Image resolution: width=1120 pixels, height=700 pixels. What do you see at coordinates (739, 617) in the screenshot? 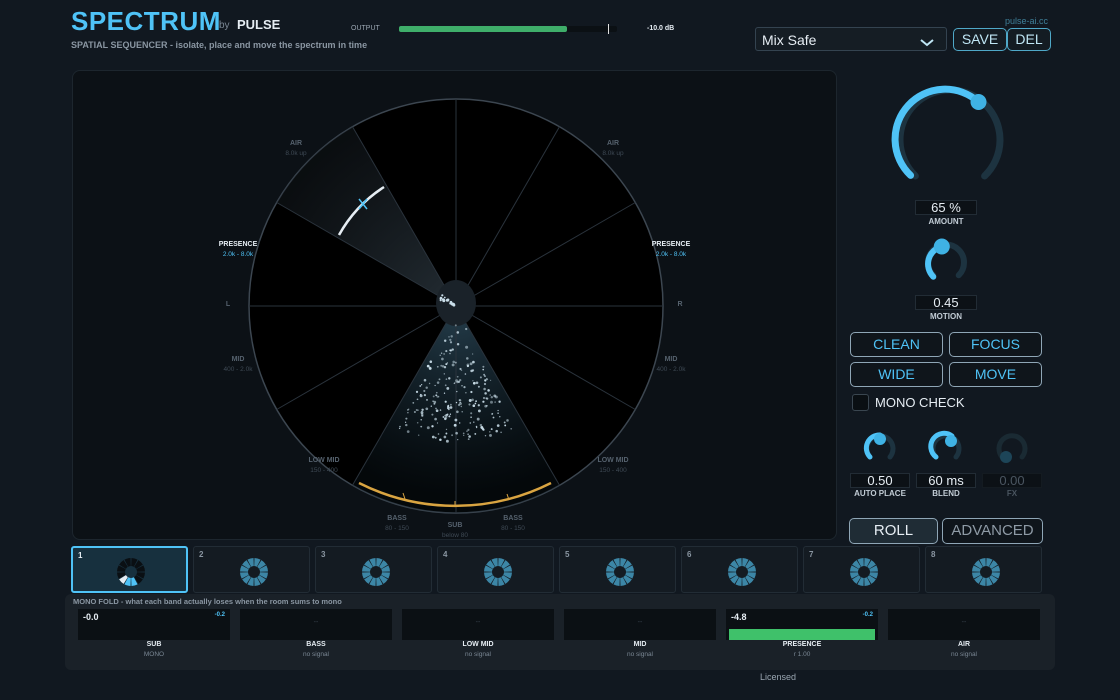
I see `mono-fold-value: -4.8` at bounding box center [739, 617].